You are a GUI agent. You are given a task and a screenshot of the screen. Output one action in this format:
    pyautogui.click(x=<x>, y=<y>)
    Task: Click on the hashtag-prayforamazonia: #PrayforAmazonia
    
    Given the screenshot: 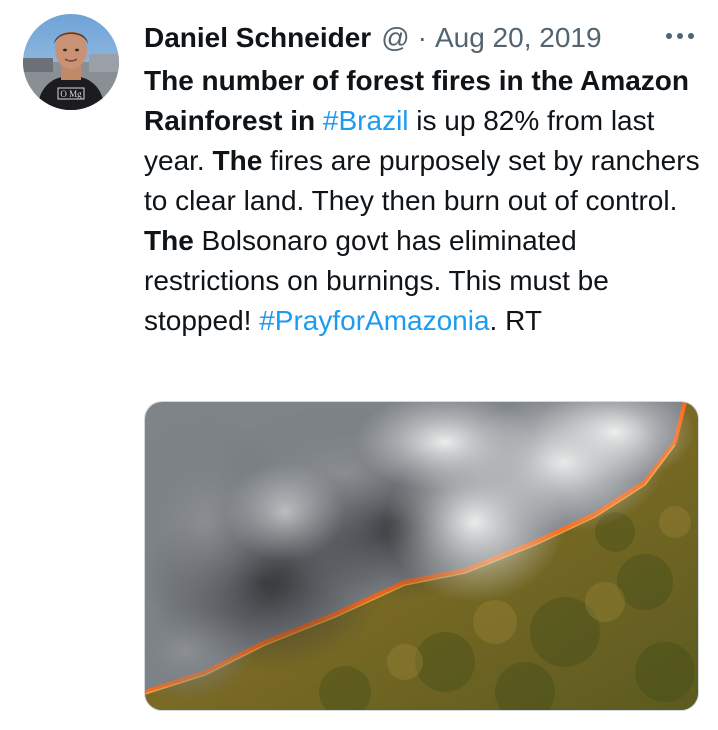 What is the action you would take?
    pyautogui.click(x=374, y=320)
    